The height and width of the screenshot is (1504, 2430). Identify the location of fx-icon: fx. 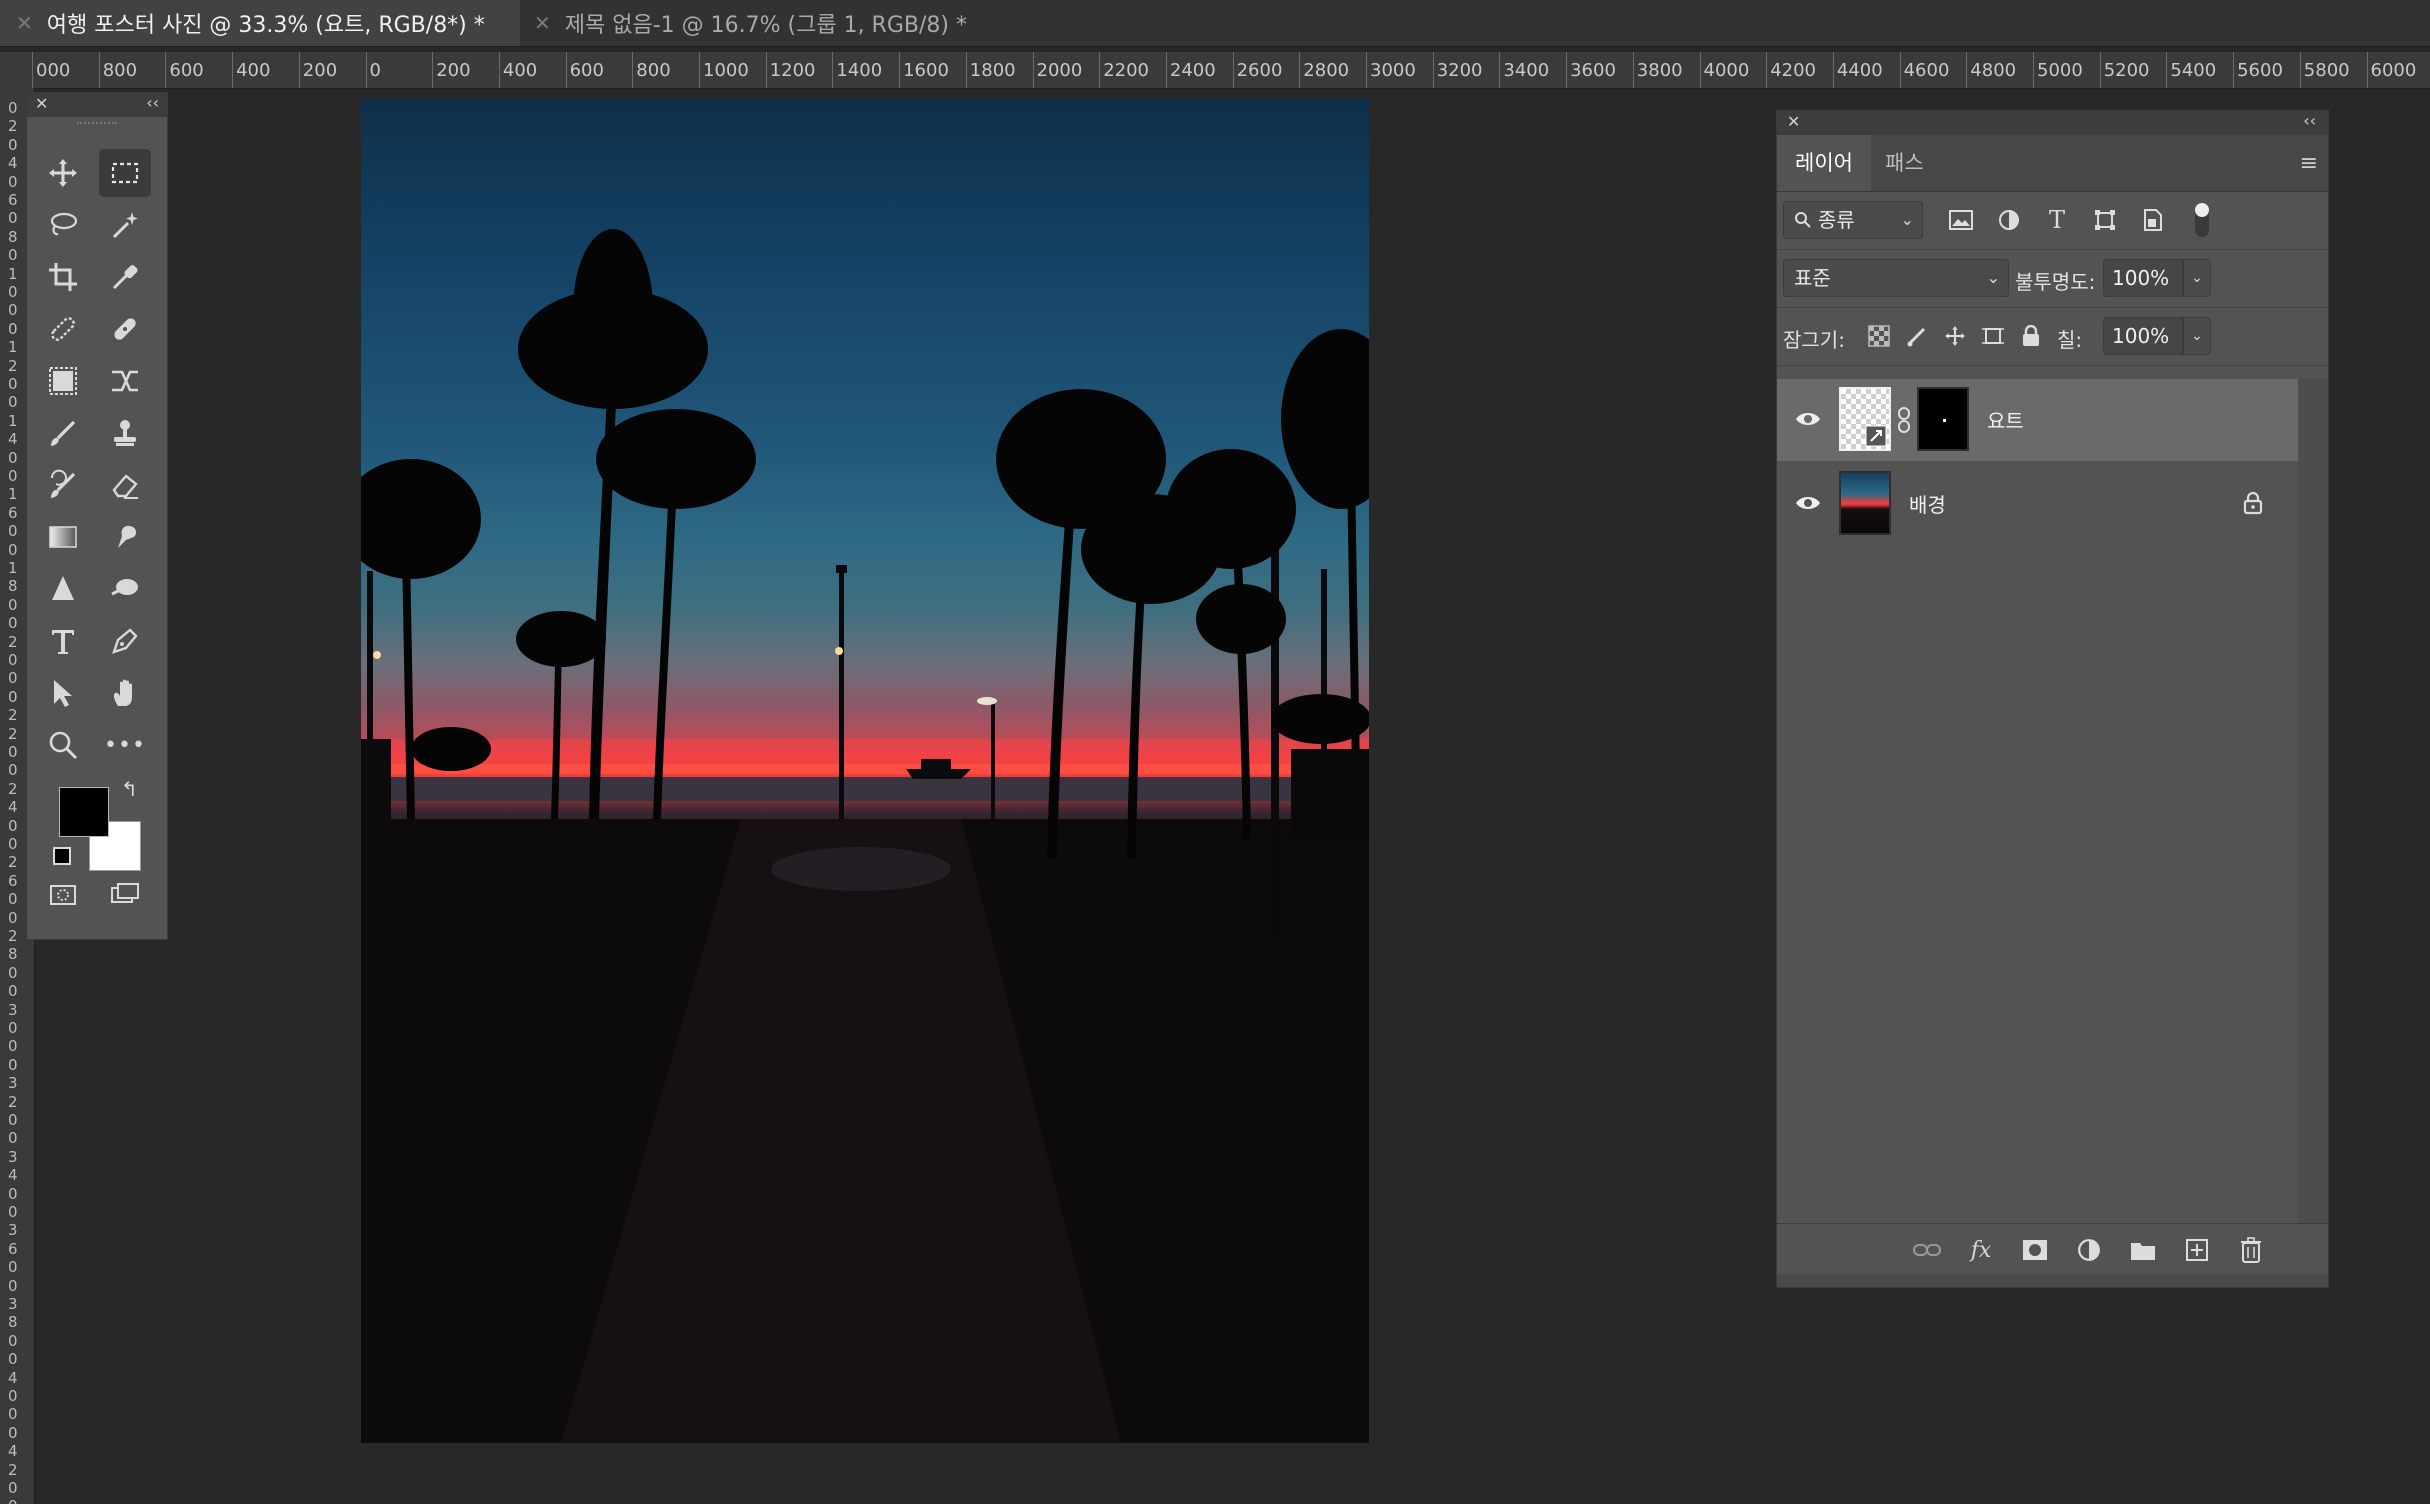
(1981, 1250).